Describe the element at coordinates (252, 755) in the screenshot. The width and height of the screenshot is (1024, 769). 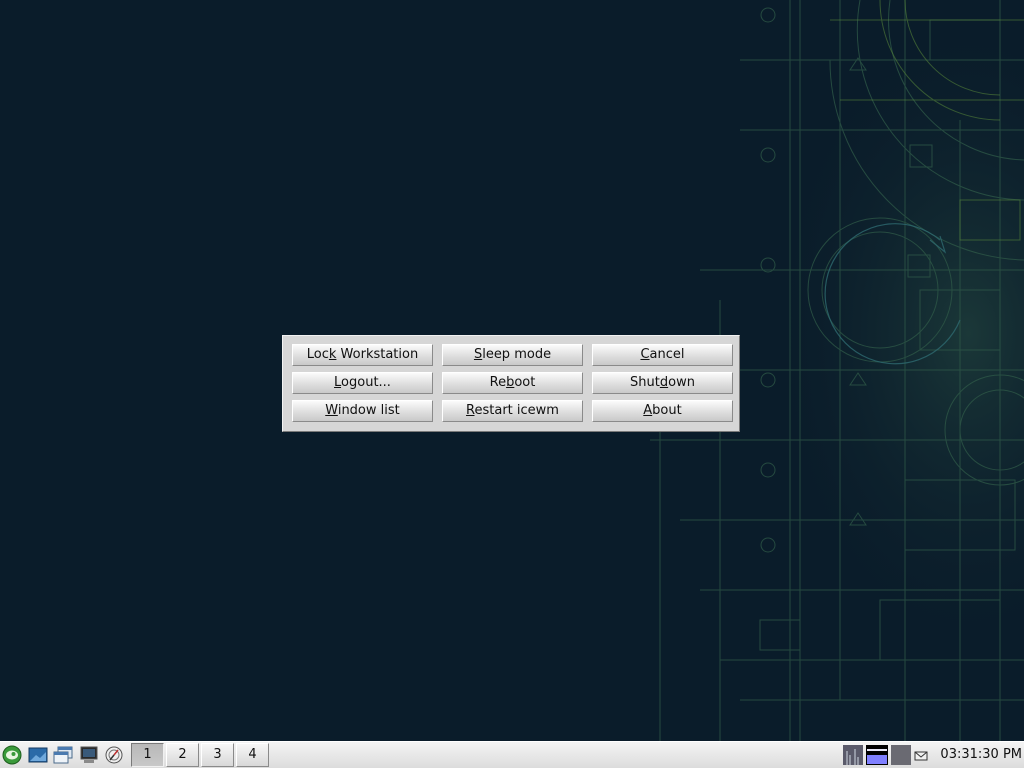
I see `workspace-4-button: 4` at that location.